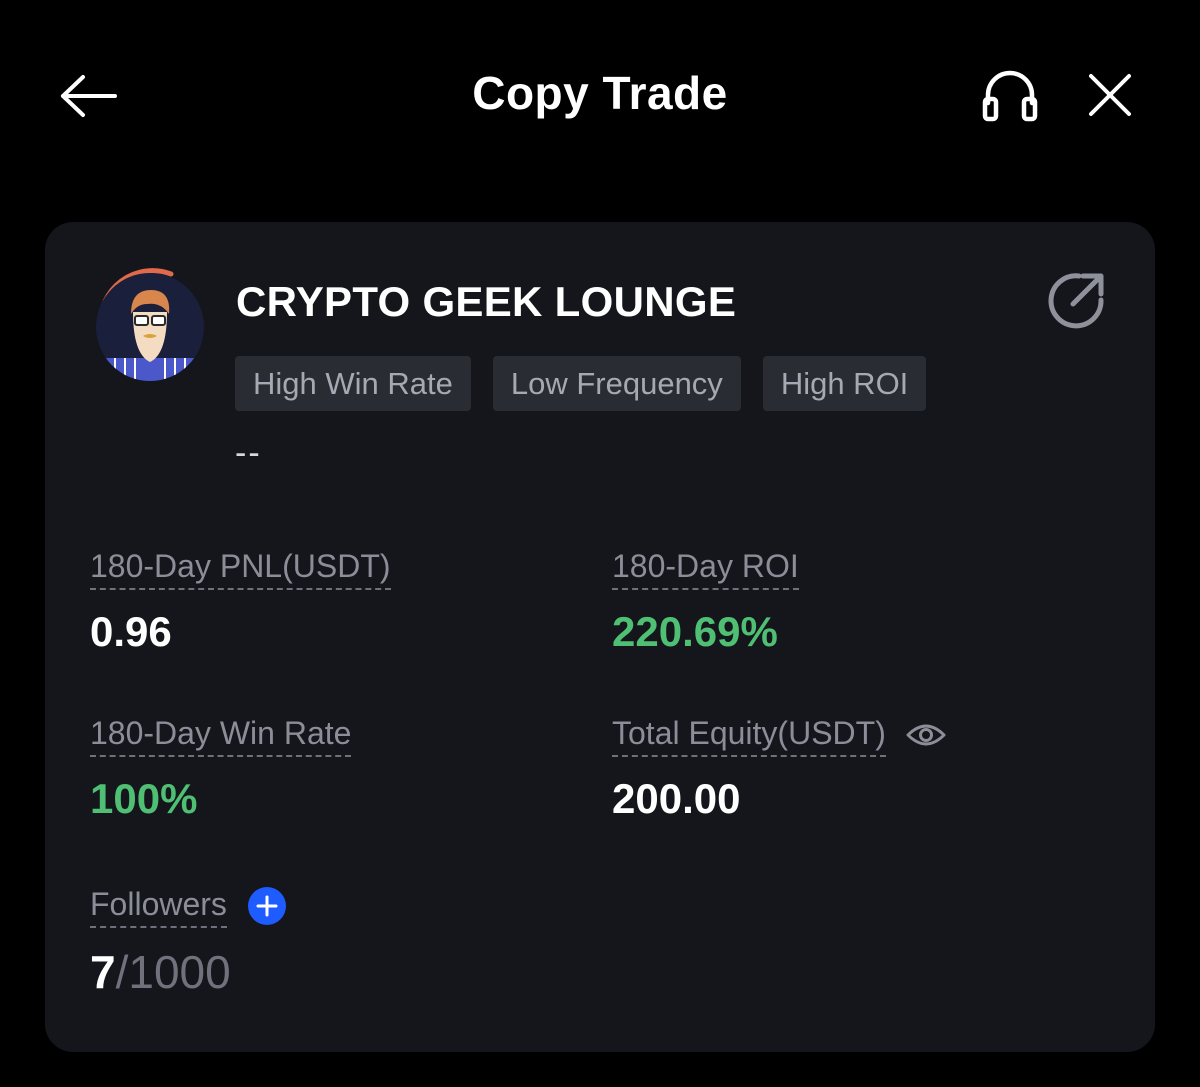 The width and height of the screenshot is (1200, 1087). I want to click on stat-win-rate: 180-Day Win Rate 100%, so click(221, 768).